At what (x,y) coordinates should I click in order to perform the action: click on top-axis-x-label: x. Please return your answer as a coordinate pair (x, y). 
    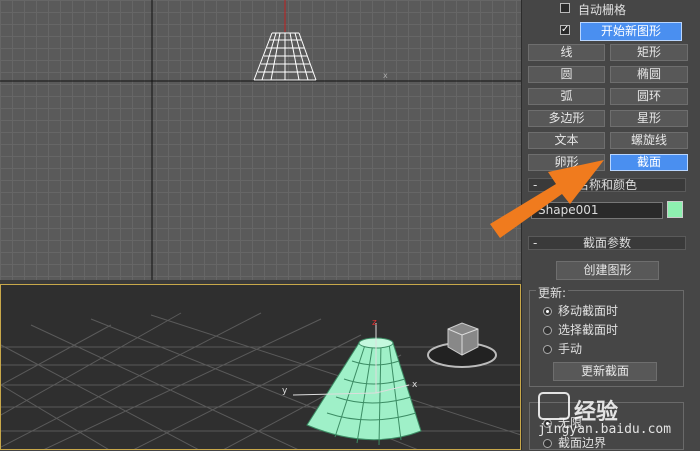
    Looking at the image, I should click on (385, 75).